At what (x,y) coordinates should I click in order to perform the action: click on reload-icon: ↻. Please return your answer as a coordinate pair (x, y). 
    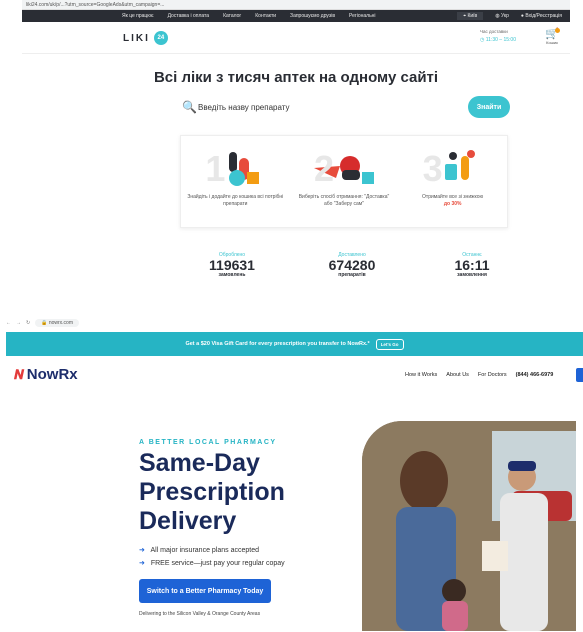
    Looking at the image, I should click on (28, 323).